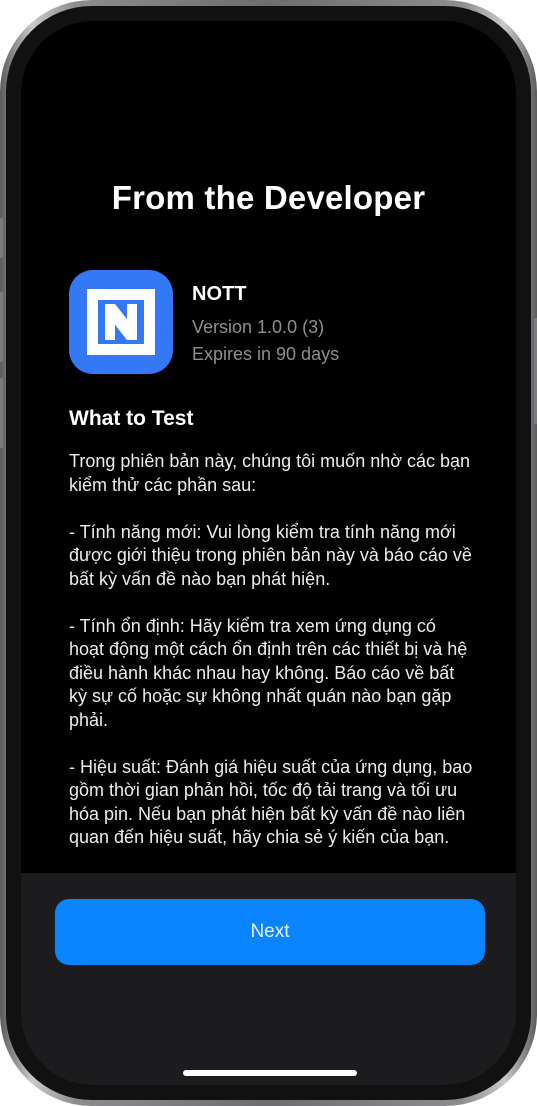 The image size is (537, 1106). I want to click on volume-down-button, so click(1, 413).